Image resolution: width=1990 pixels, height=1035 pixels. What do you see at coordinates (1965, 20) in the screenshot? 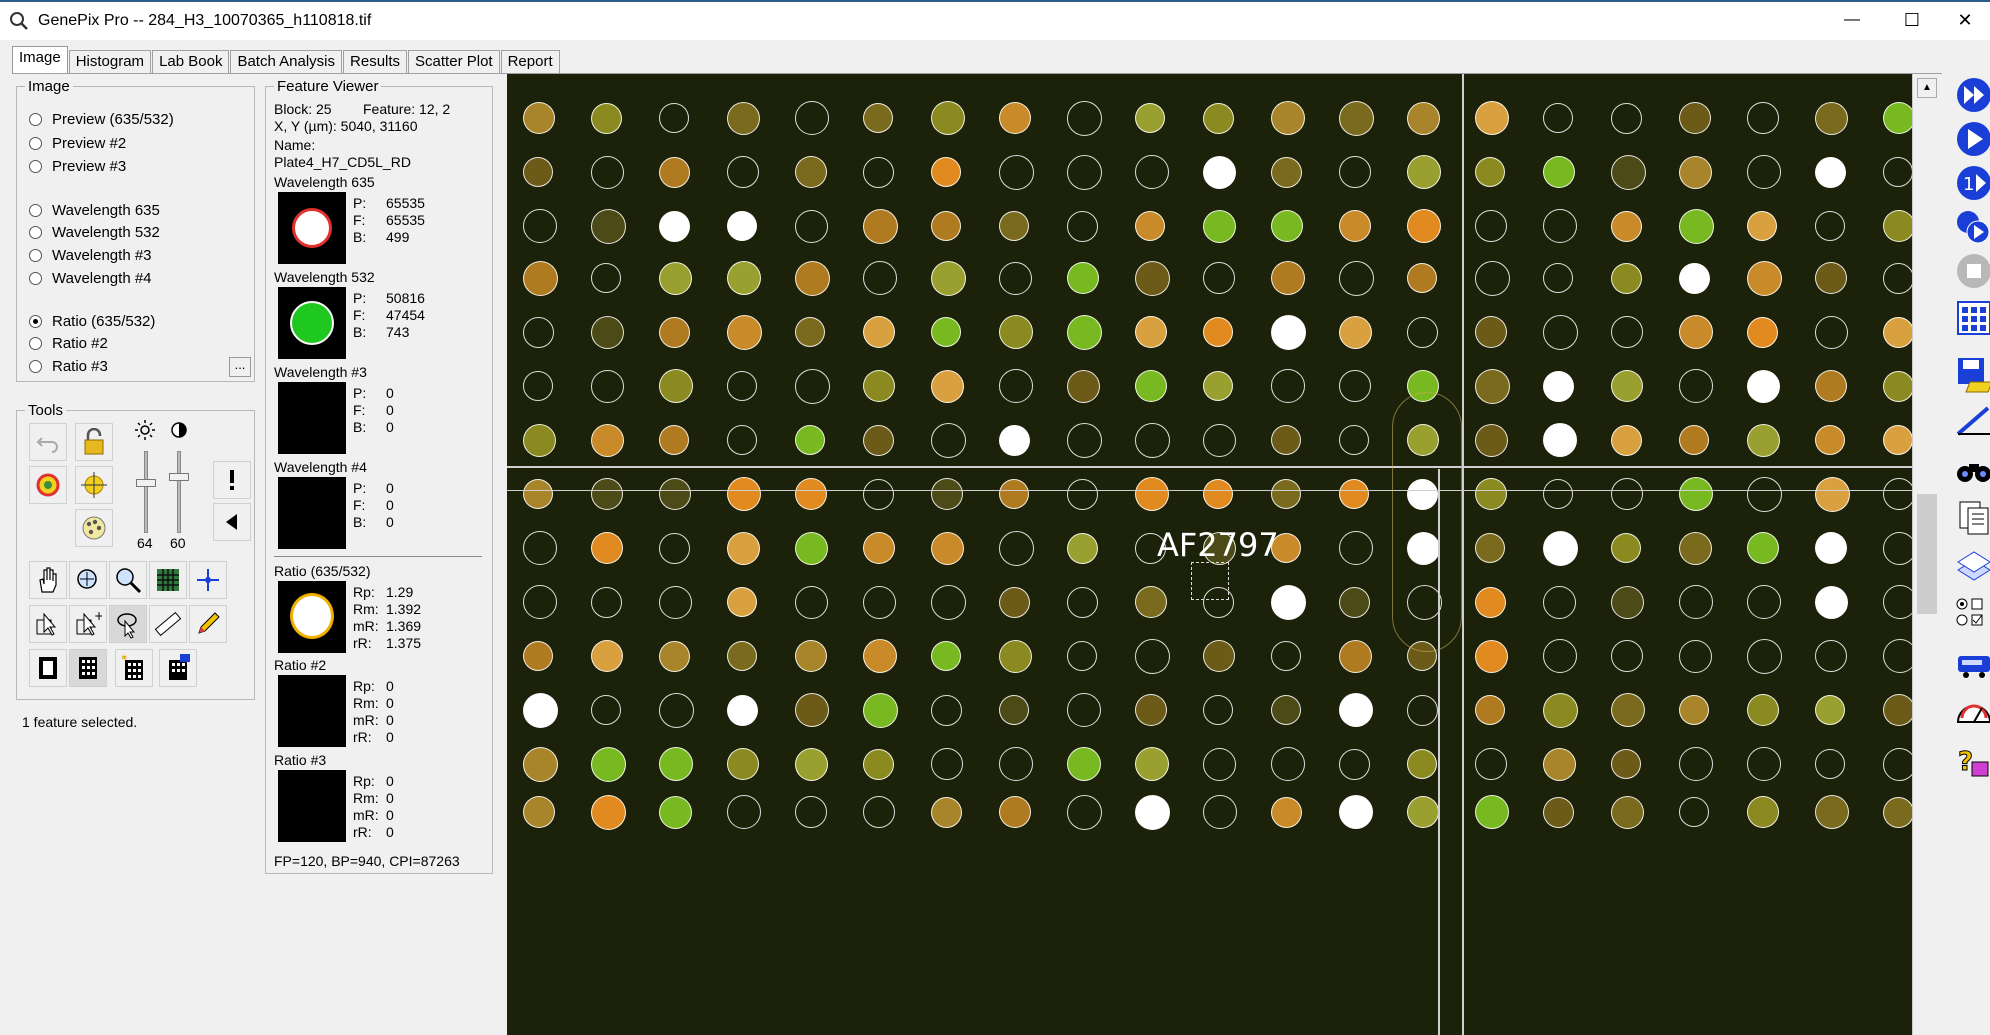
I see `close-button: ✕` at bounding box center [1965, 20].